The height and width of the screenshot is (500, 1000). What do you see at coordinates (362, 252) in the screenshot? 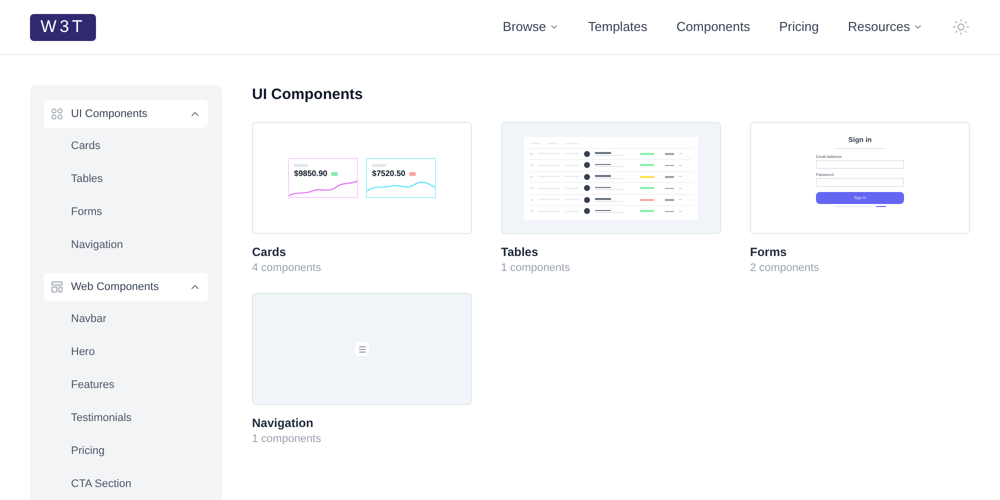
I see `card-title: Cards` at bounding box center [362, 252].